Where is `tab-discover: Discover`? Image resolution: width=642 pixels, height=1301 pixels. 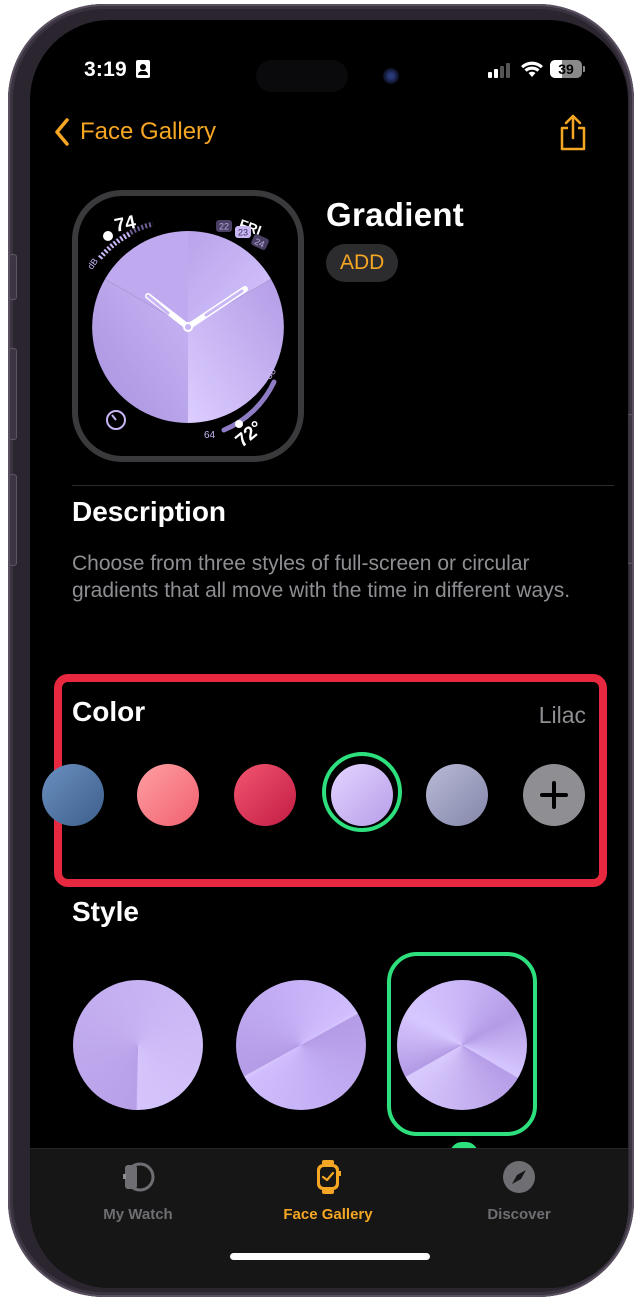
tab-discover: Discover is located at coordinates (519, 1191).